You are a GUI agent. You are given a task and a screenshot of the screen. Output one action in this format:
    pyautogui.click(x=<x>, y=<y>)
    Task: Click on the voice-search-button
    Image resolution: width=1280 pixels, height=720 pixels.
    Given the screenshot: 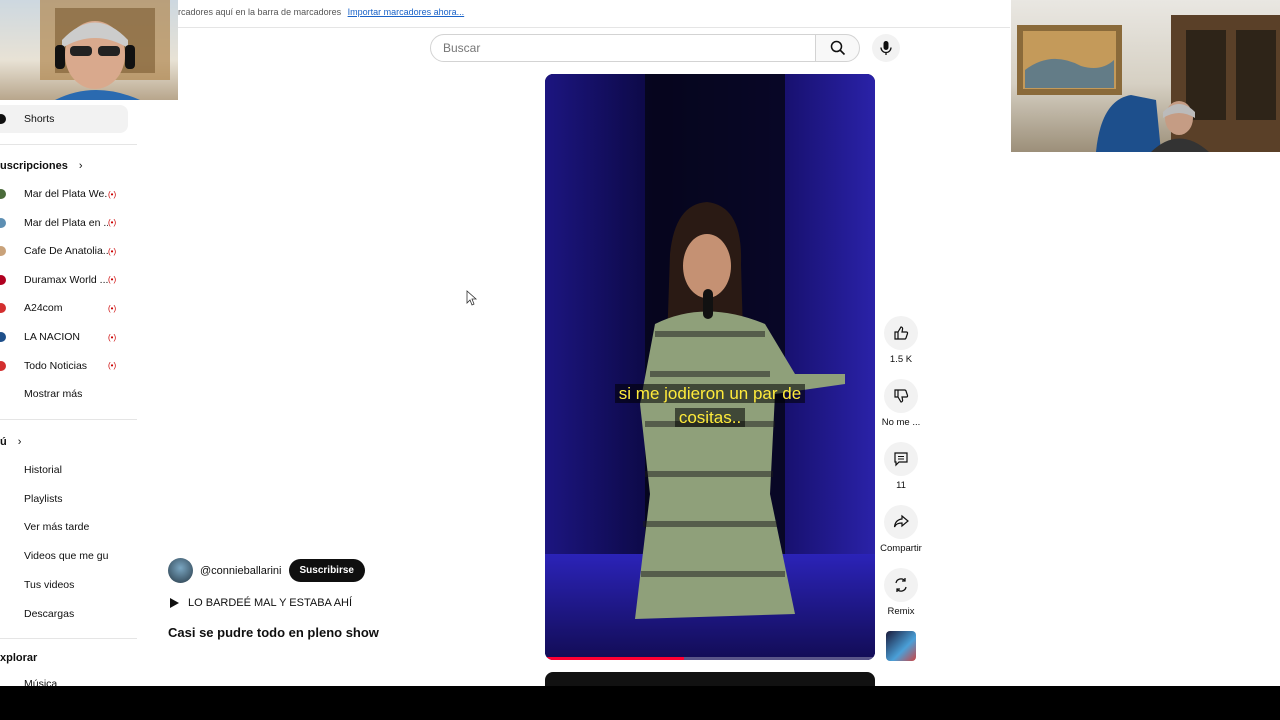 What is the action you would take?
    pyautogui.click(x=886, y=48)
    